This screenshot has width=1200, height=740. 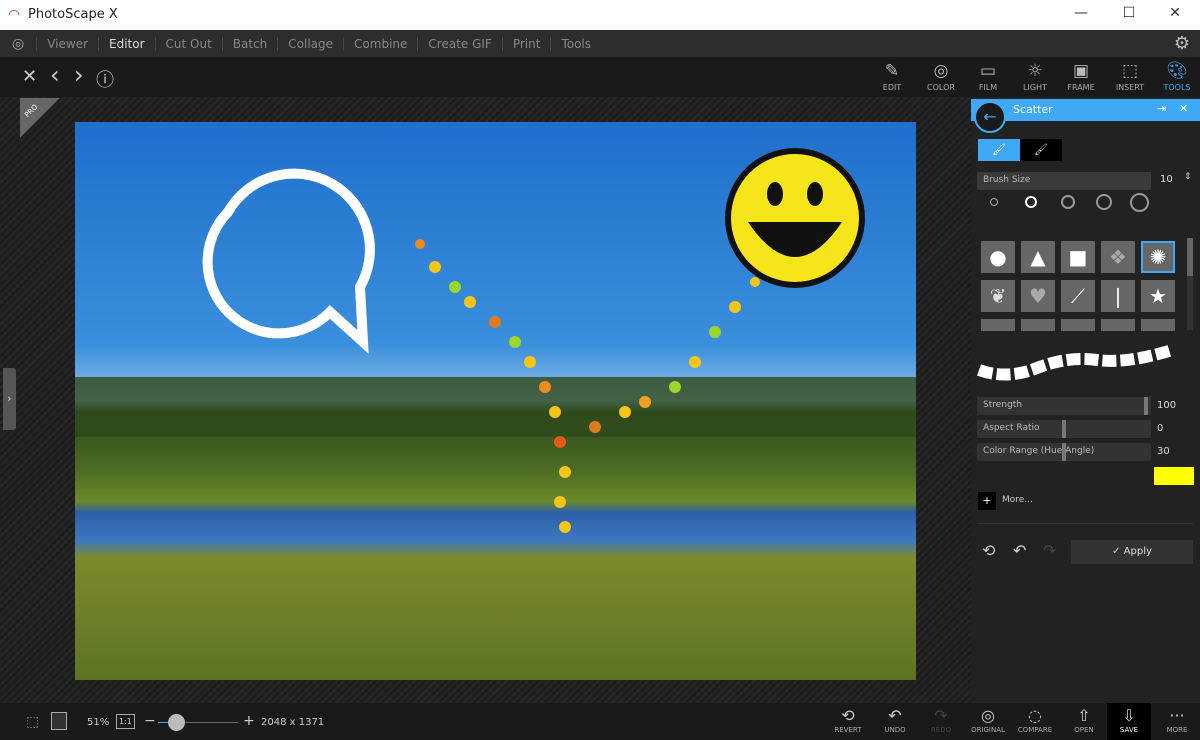 What do you see at coordinates (105, 79) in the screenshot?
I see `info-icon: ⓘ` at bounding box center [105, 79].